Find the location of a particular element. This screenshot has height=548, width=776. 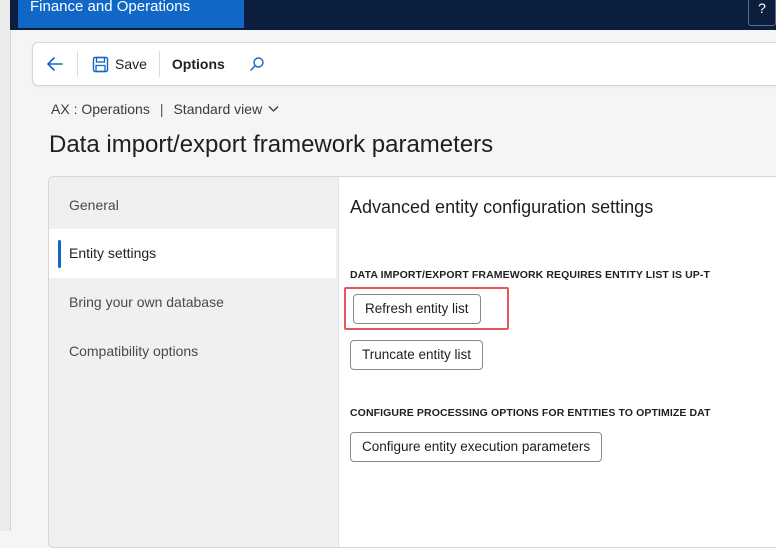

back-arrow-icon is located at coordinates (55, 64).